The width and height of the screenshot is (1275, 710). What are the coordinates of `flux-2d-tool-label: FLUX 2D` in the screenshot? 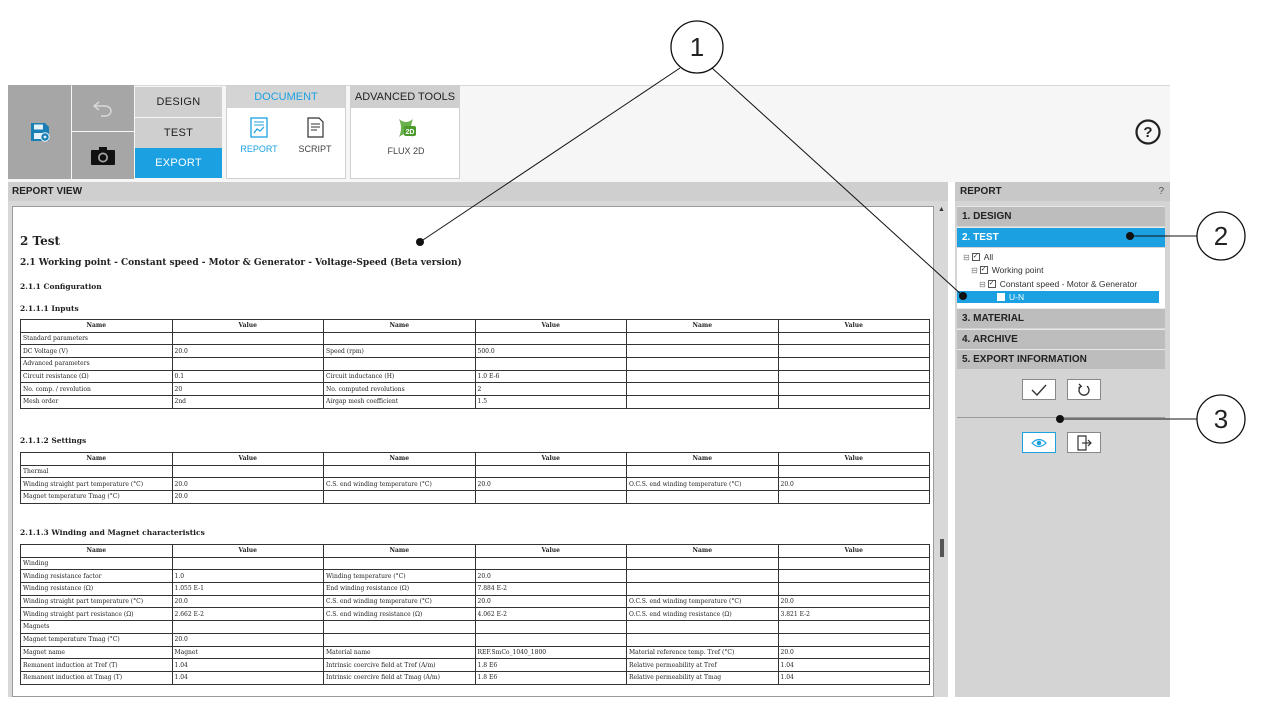 It's located at (406, 151).